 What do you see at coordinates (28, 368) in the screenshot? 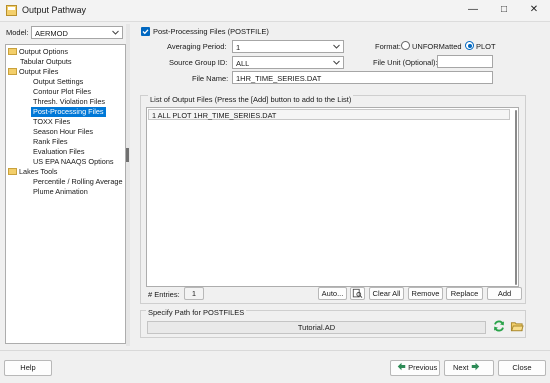
I see `help-button: Help` at bounding box center [28, 368].